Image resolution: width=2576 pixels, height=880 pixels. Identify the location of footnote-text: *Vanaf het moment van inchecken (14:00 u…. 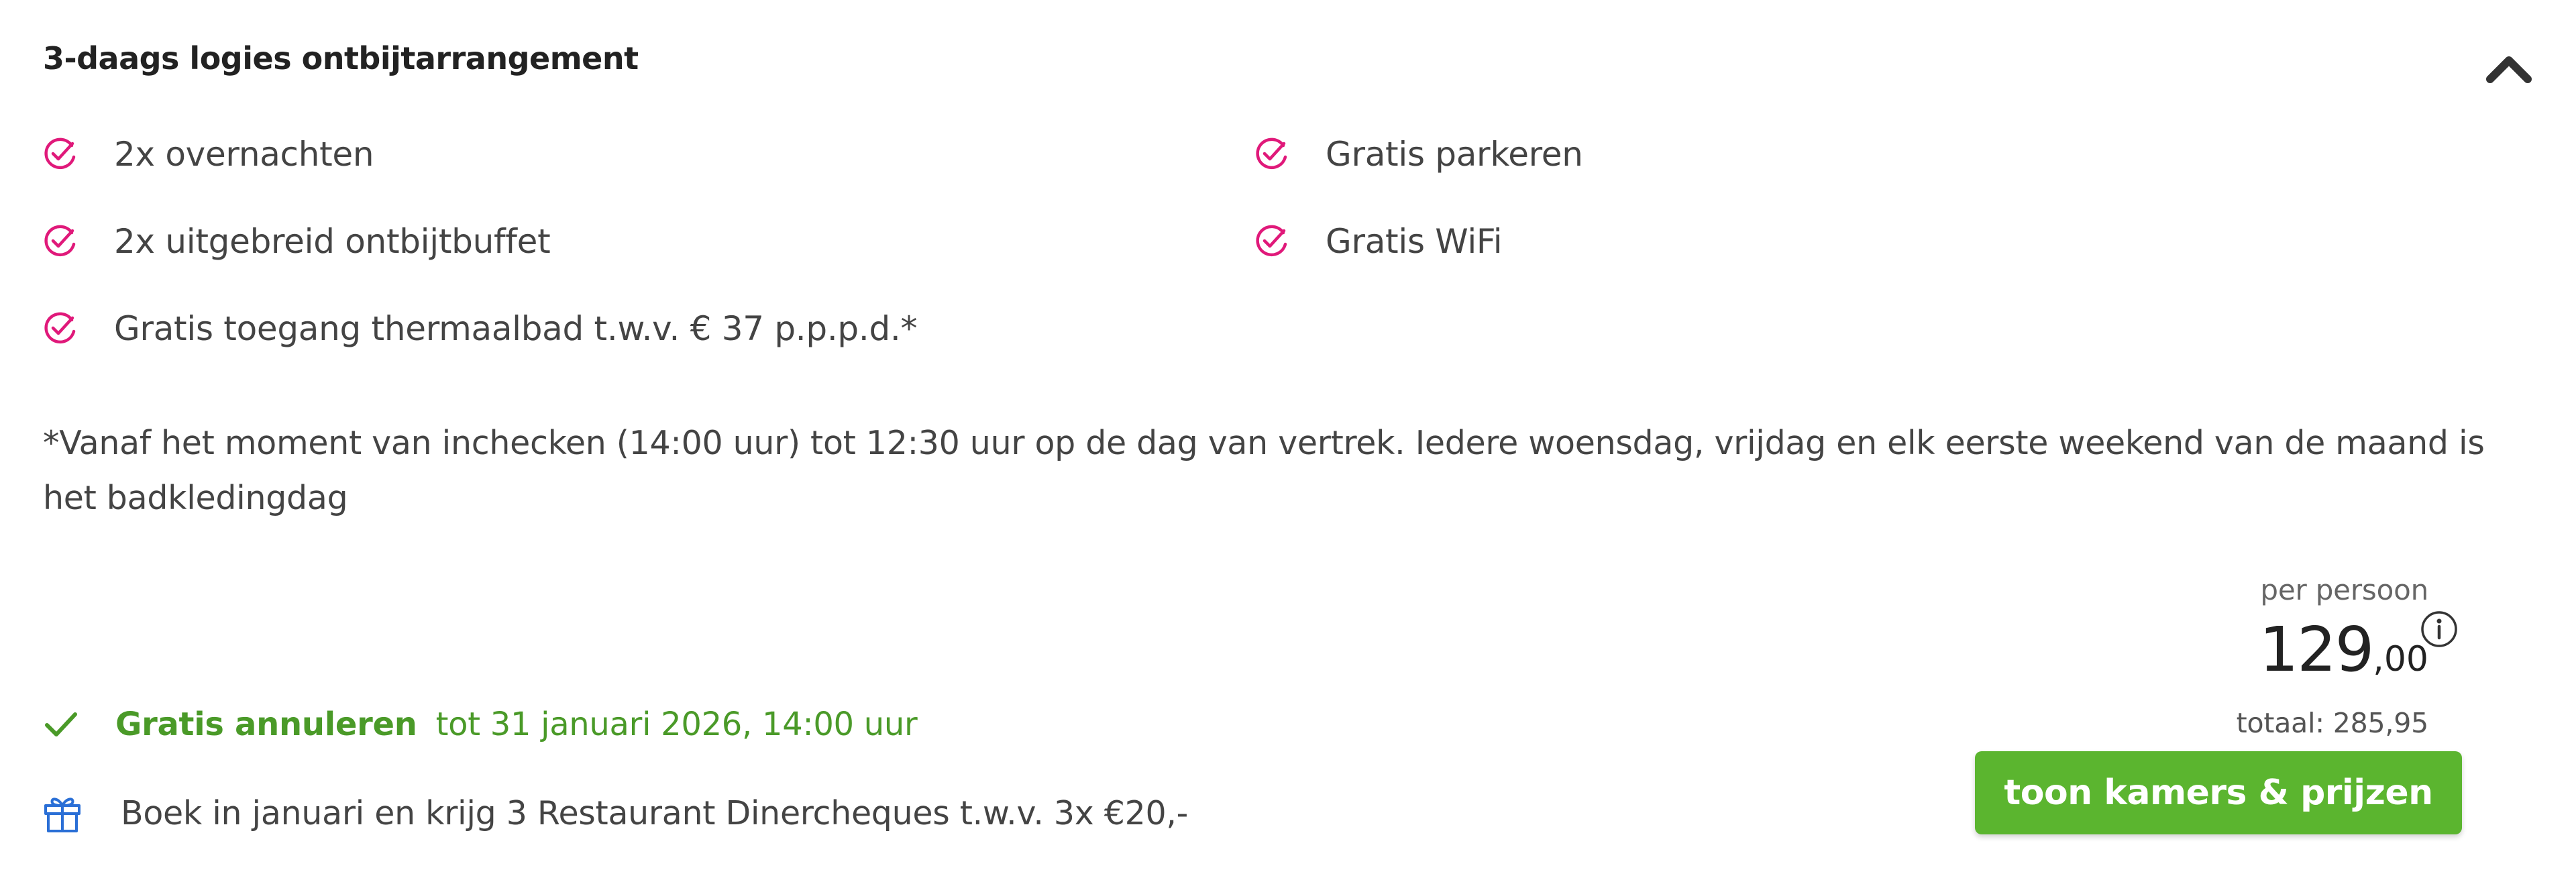
(1264, 471).